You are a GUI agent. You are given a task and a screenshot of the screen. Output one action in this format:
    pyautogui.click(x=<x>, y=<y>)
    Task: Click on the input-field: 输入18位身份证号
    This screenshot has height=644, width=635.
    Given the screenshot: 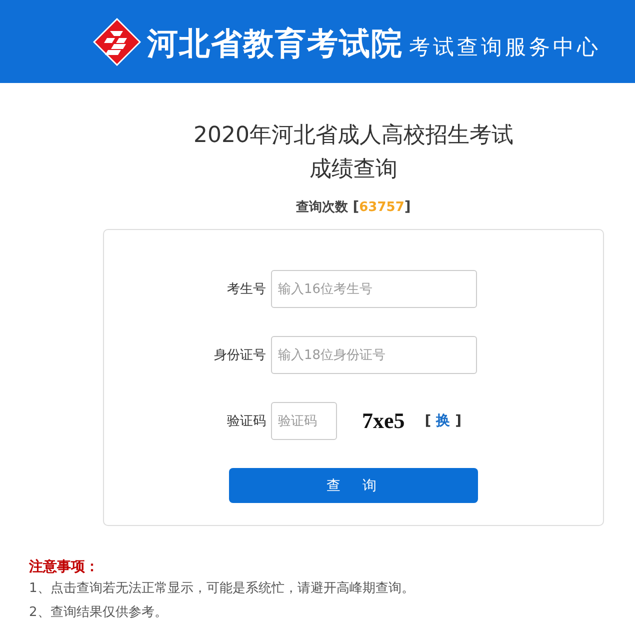 What is the action you would take?
    pyautogui.click(x=374, y=355)
    